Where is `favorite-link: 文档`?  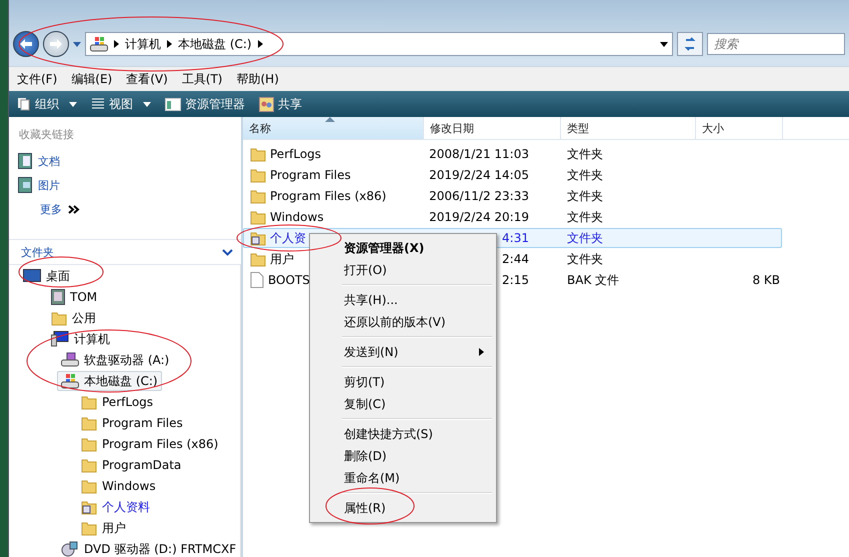 favorite-link: 文档 is located at coordinates (125, 161).